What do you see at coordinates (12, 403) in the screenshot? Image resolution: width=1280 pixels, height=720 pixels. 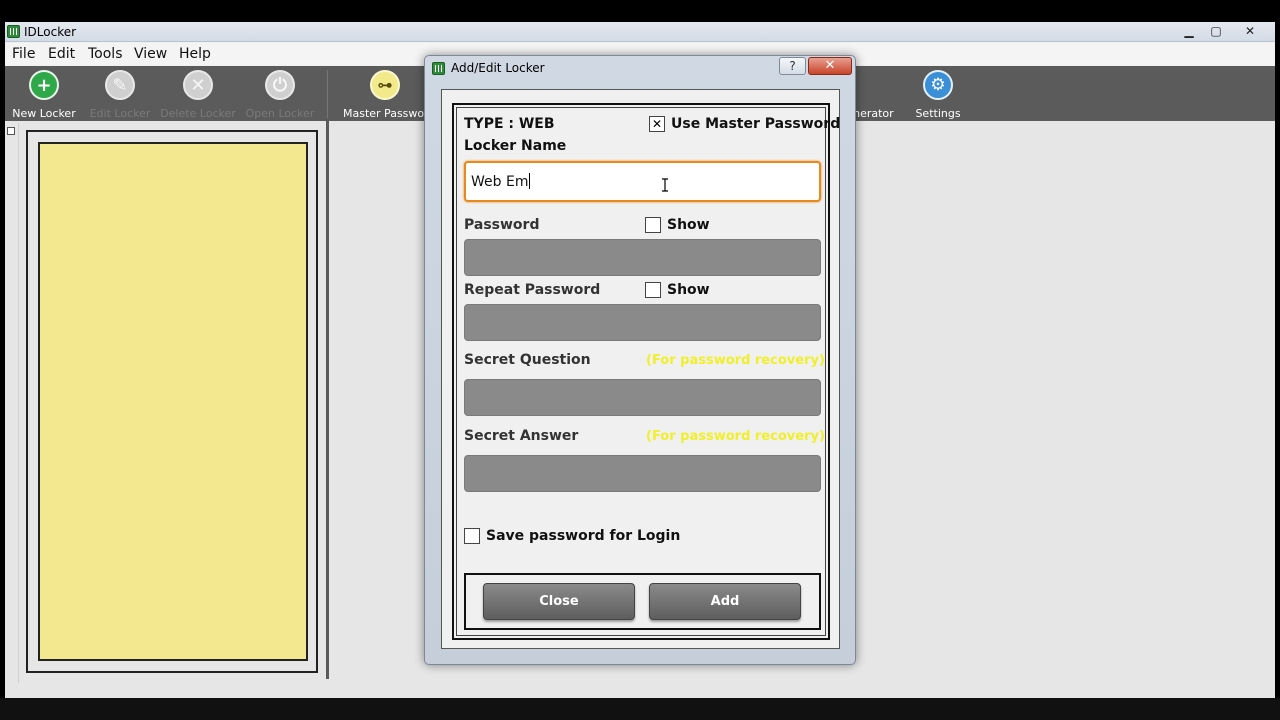 I see `left-dock-strip` at bounding box center [12, 403].